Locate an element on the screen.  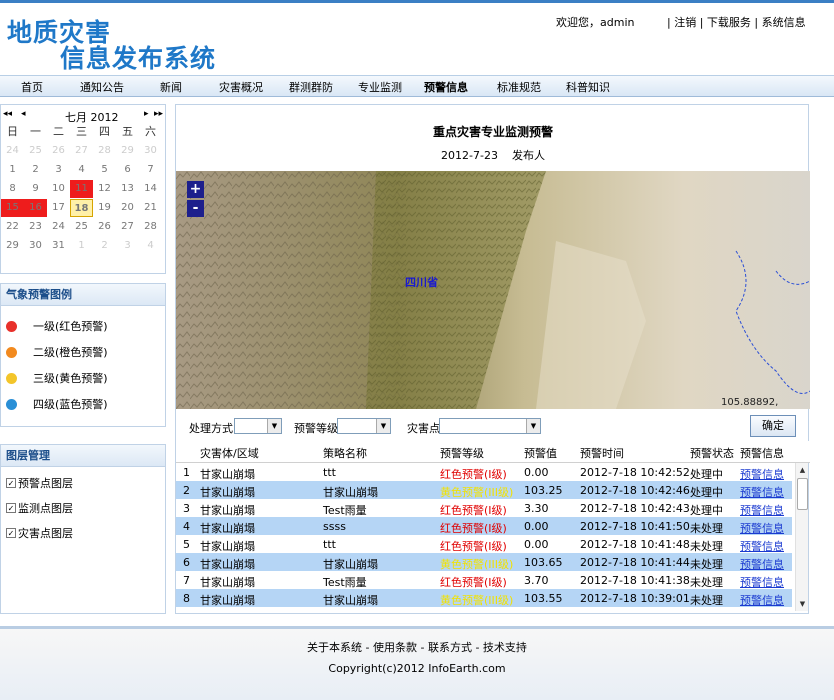
calendar-day: 16 is located at coordinates (35, 207).